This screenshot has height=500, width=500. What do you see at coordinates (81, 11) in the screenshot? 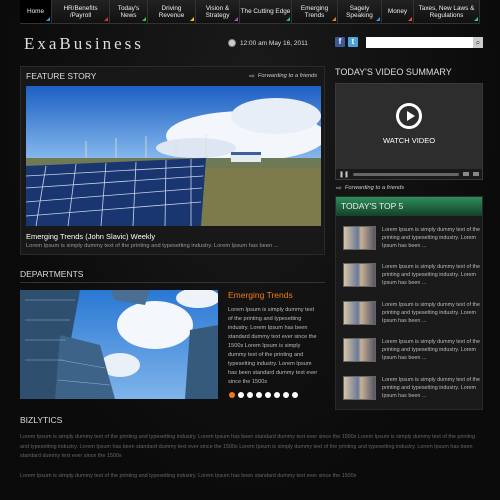
I see `nav-item-hr-benefits: HR/Benefits /Payroll` at bounding box center [81, 11].